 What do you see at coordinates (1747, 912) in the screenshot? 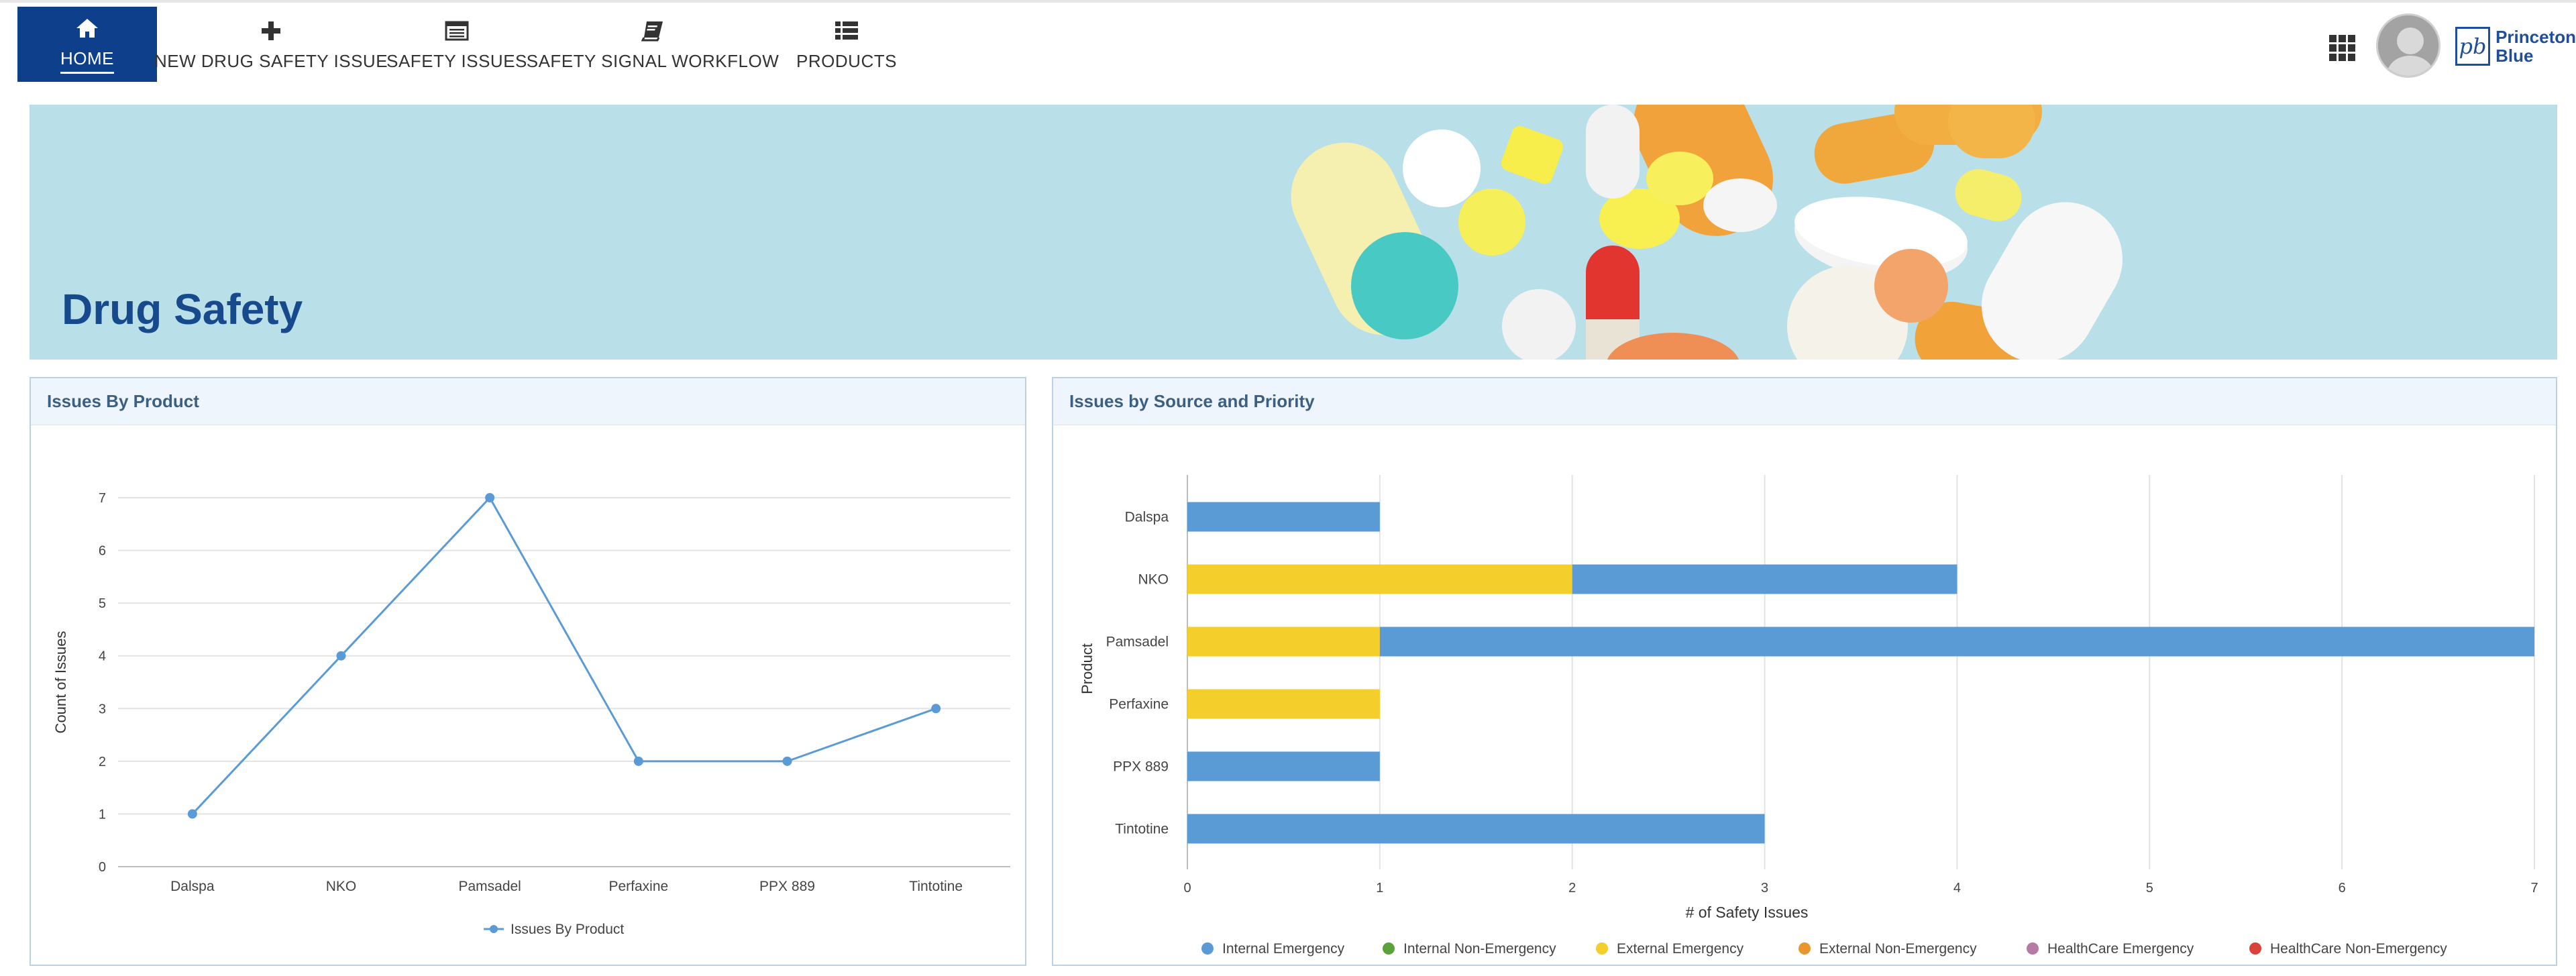
I see `x-axis-title: # of Safety Issues` at bounding box center [1747, 912].